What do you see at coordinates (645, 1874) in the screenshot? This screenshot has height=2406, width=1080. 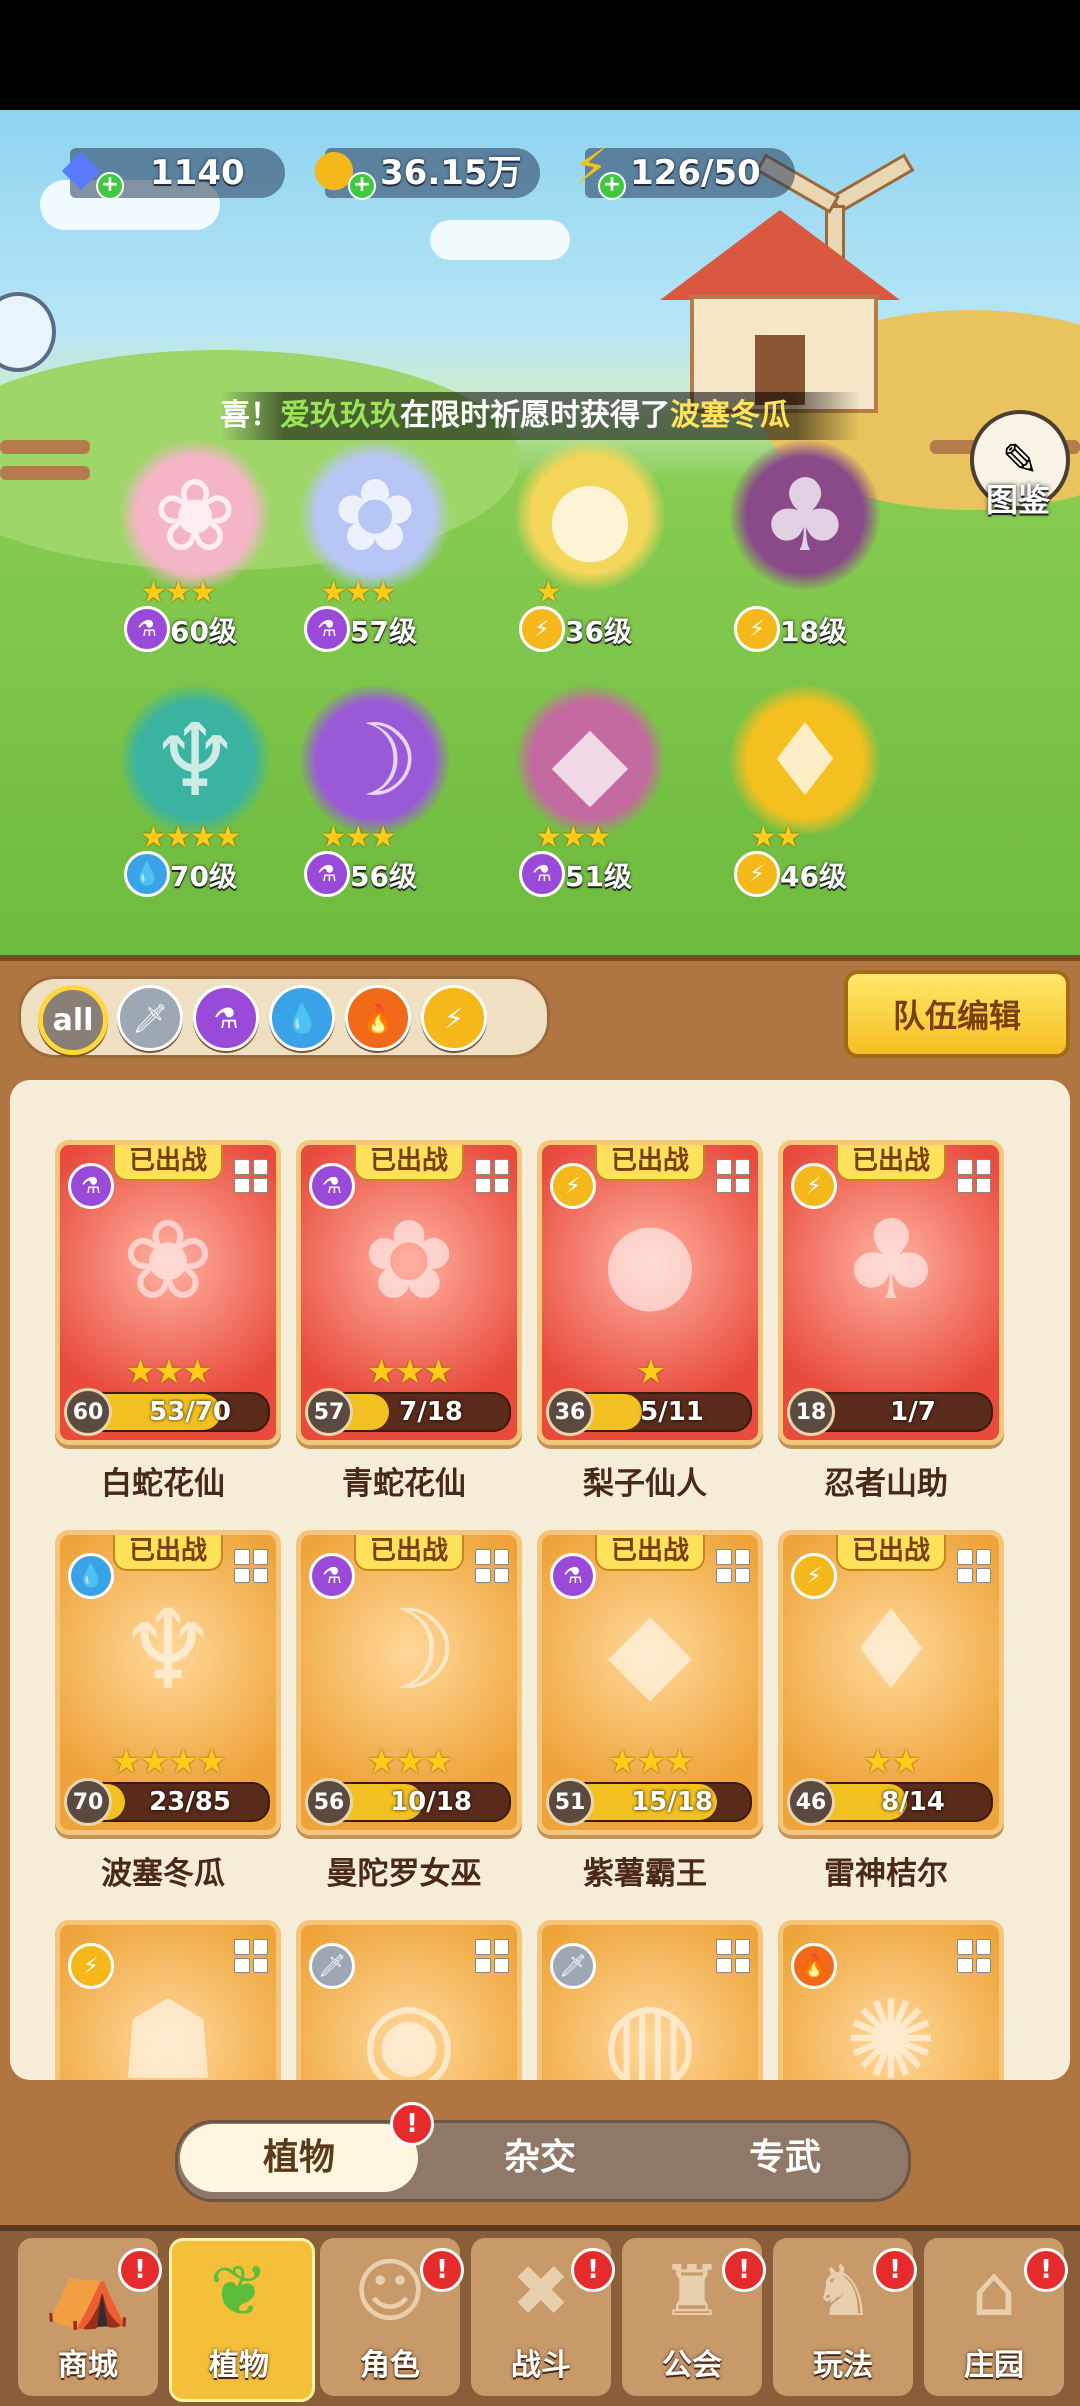 I see `plant-name: 紫薯霸王` at bounding box center [645, 1874].